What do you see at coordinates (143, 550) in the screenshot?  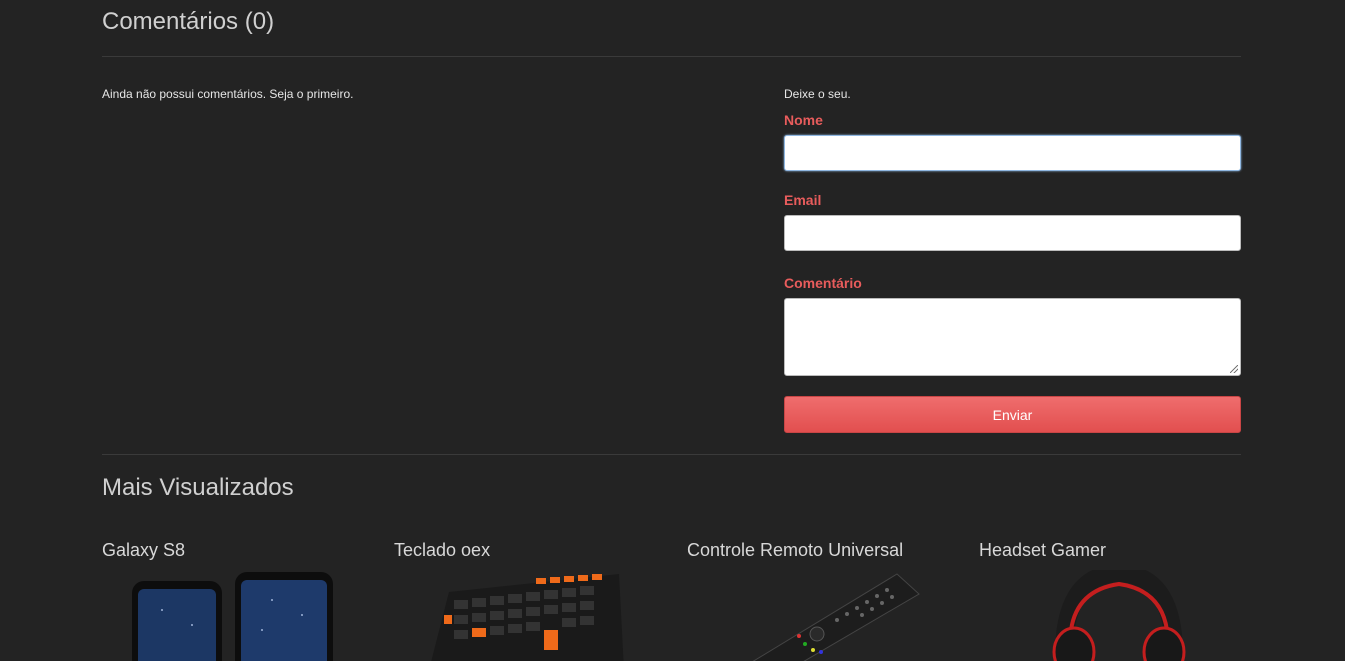 I see `product-name: Galaxy S8` at bounding box center [143, 550].